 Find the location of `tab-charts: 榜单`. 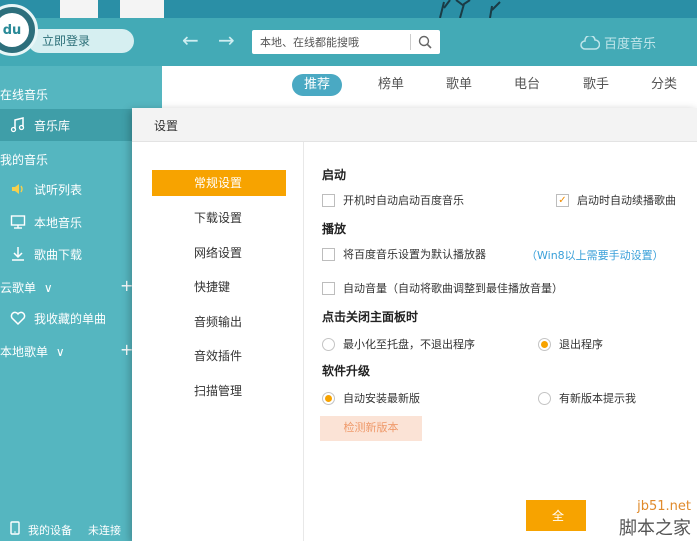

tab-charts: 榜单 is located at coordinates (391, 85).